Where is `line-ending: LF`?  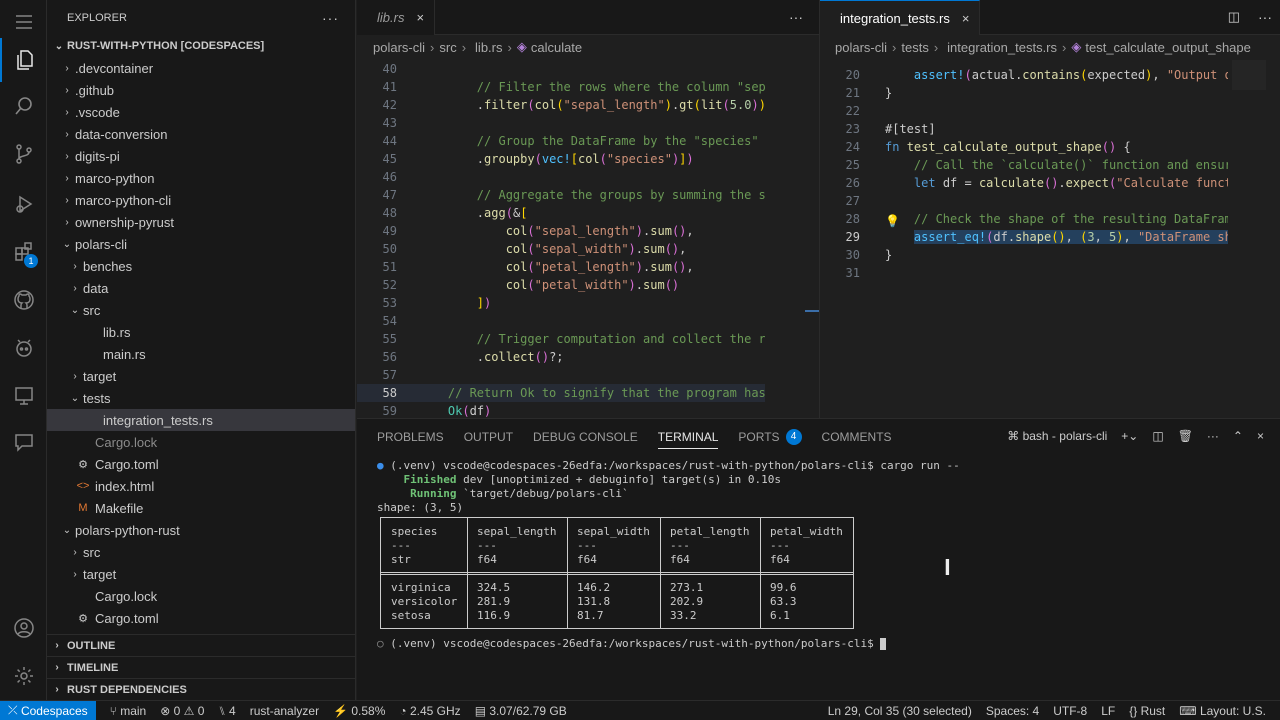
line-ending: LF is located at coordinates (1108, 711).